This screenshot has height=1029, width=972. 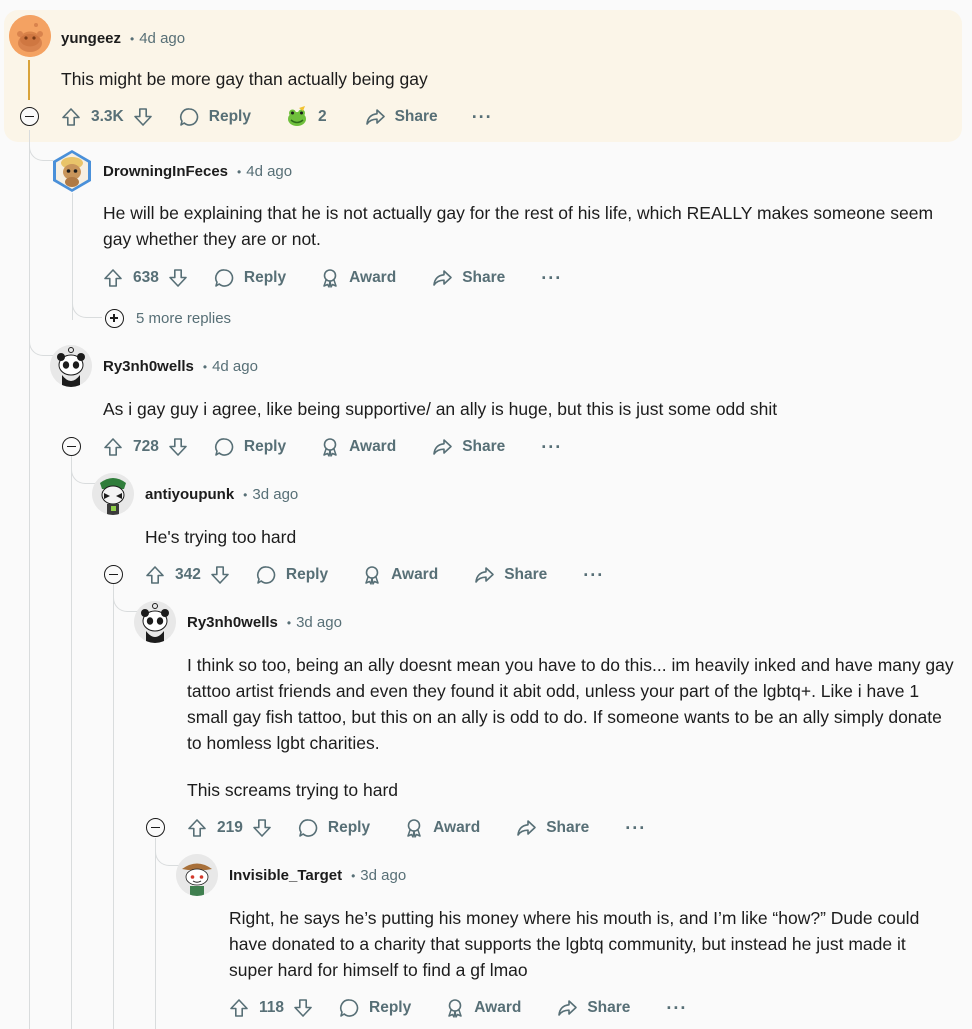 I want to click on panda-snoo-avatar, so click(x=155, y=622).